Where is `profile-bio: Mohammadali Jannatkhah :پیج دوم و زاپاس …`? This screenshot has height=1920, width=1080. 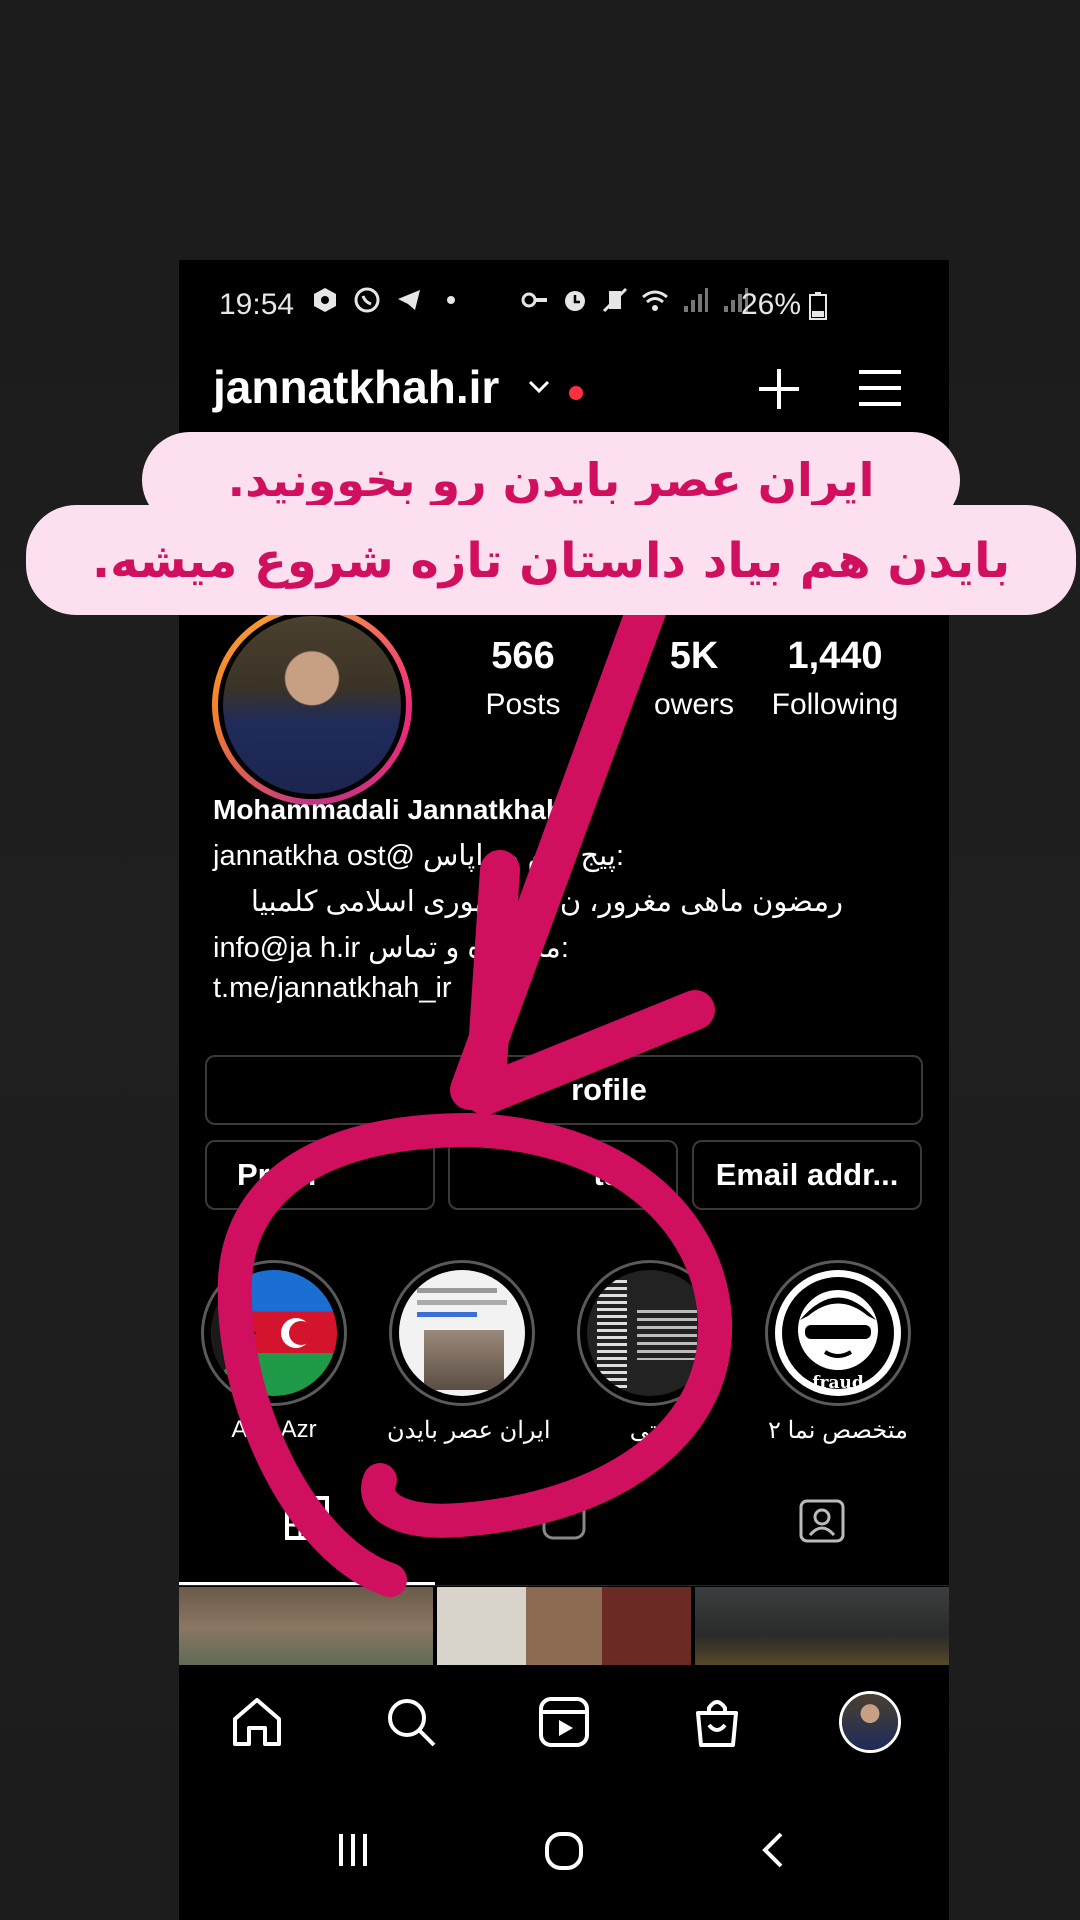
profile-bio: Mohammadali Jannatkhah :پیج دوم و زاپاس … is located at coordinates (563, 899).